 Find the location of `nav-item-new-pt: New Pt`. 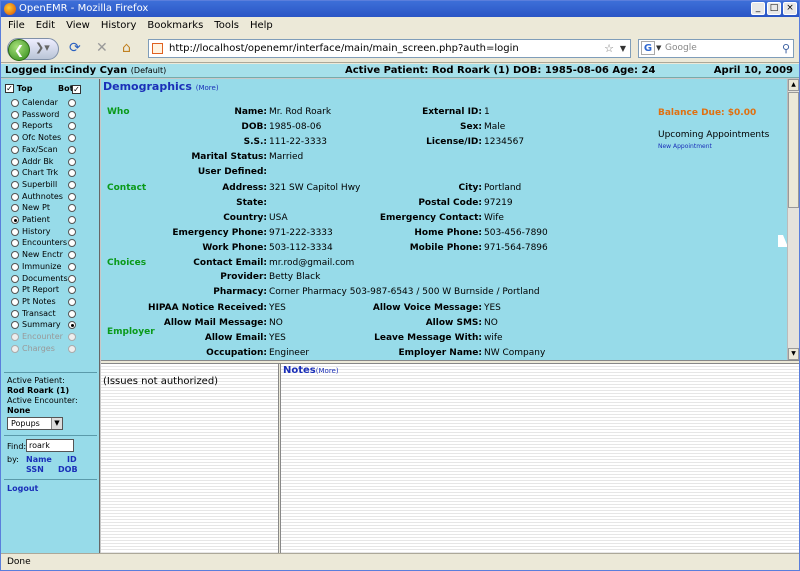

nav-item-new-pt: New Pt is located at coordinates (51, 208).